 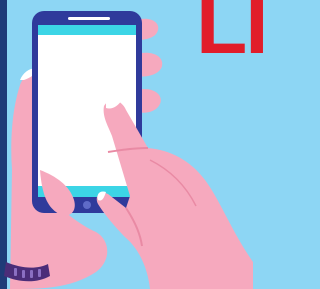 I want to click on headline-text: LI, so click(x=232, y=35).